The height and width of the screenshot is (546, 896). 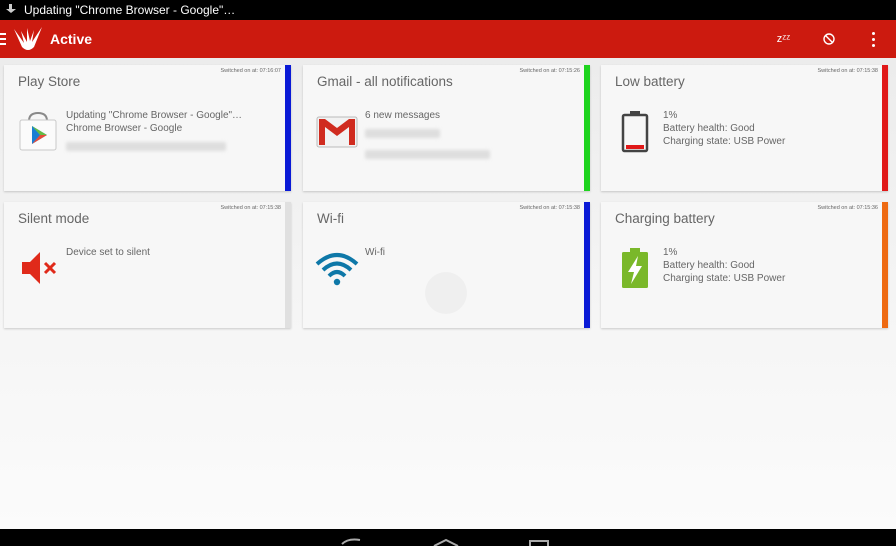 I want to click on overflow-menu-button, so click(x=873, y=39).